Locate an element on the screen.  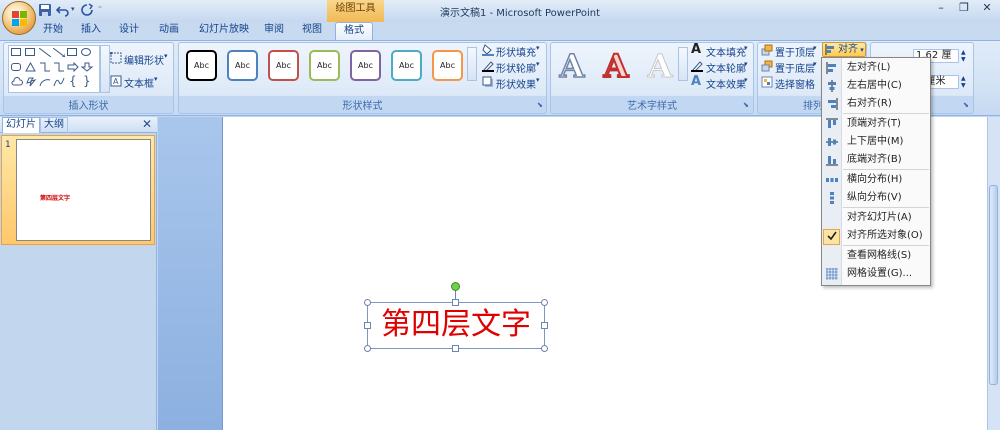
shape-right-brace-icon: } is located at coordinates (87, 81).